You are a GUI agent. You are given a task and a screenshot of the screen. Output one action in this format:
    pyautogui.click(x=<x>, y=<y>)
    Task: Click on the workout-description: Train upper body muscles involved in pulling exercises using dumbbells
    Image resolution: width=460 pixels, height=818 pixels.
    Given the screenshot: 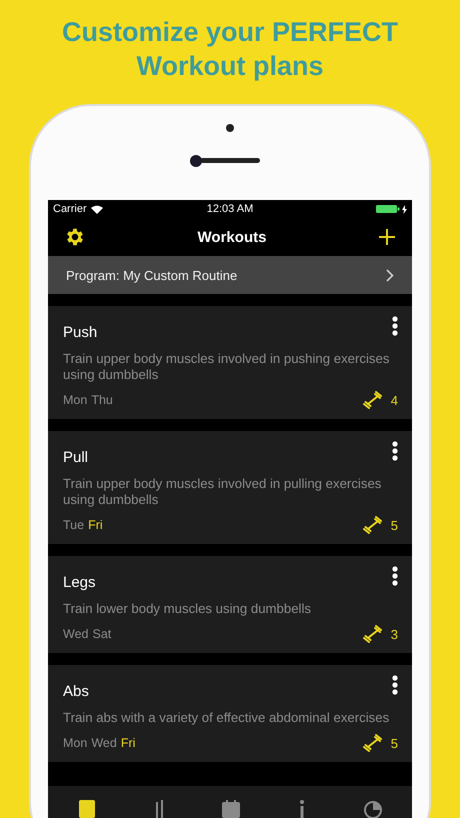 What is the action you would take?
    pyautogui.click(x=222, y=492)
    